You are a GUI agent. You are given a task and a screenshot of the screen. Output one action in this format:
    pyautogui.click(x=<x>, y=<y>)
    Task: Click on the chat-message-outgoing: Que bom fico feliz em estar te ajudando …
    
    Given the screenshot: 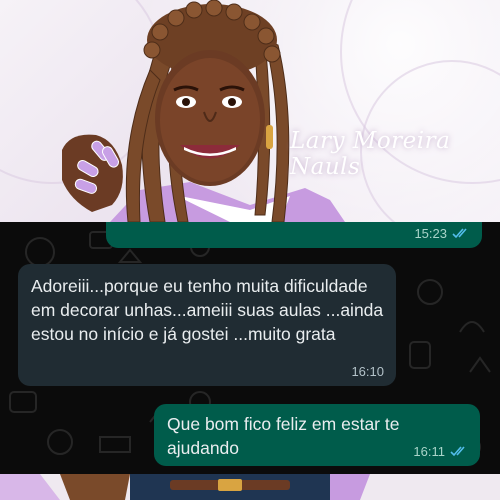 What is the action you would take?
    pyautogui.click(x=317, y=435)
    